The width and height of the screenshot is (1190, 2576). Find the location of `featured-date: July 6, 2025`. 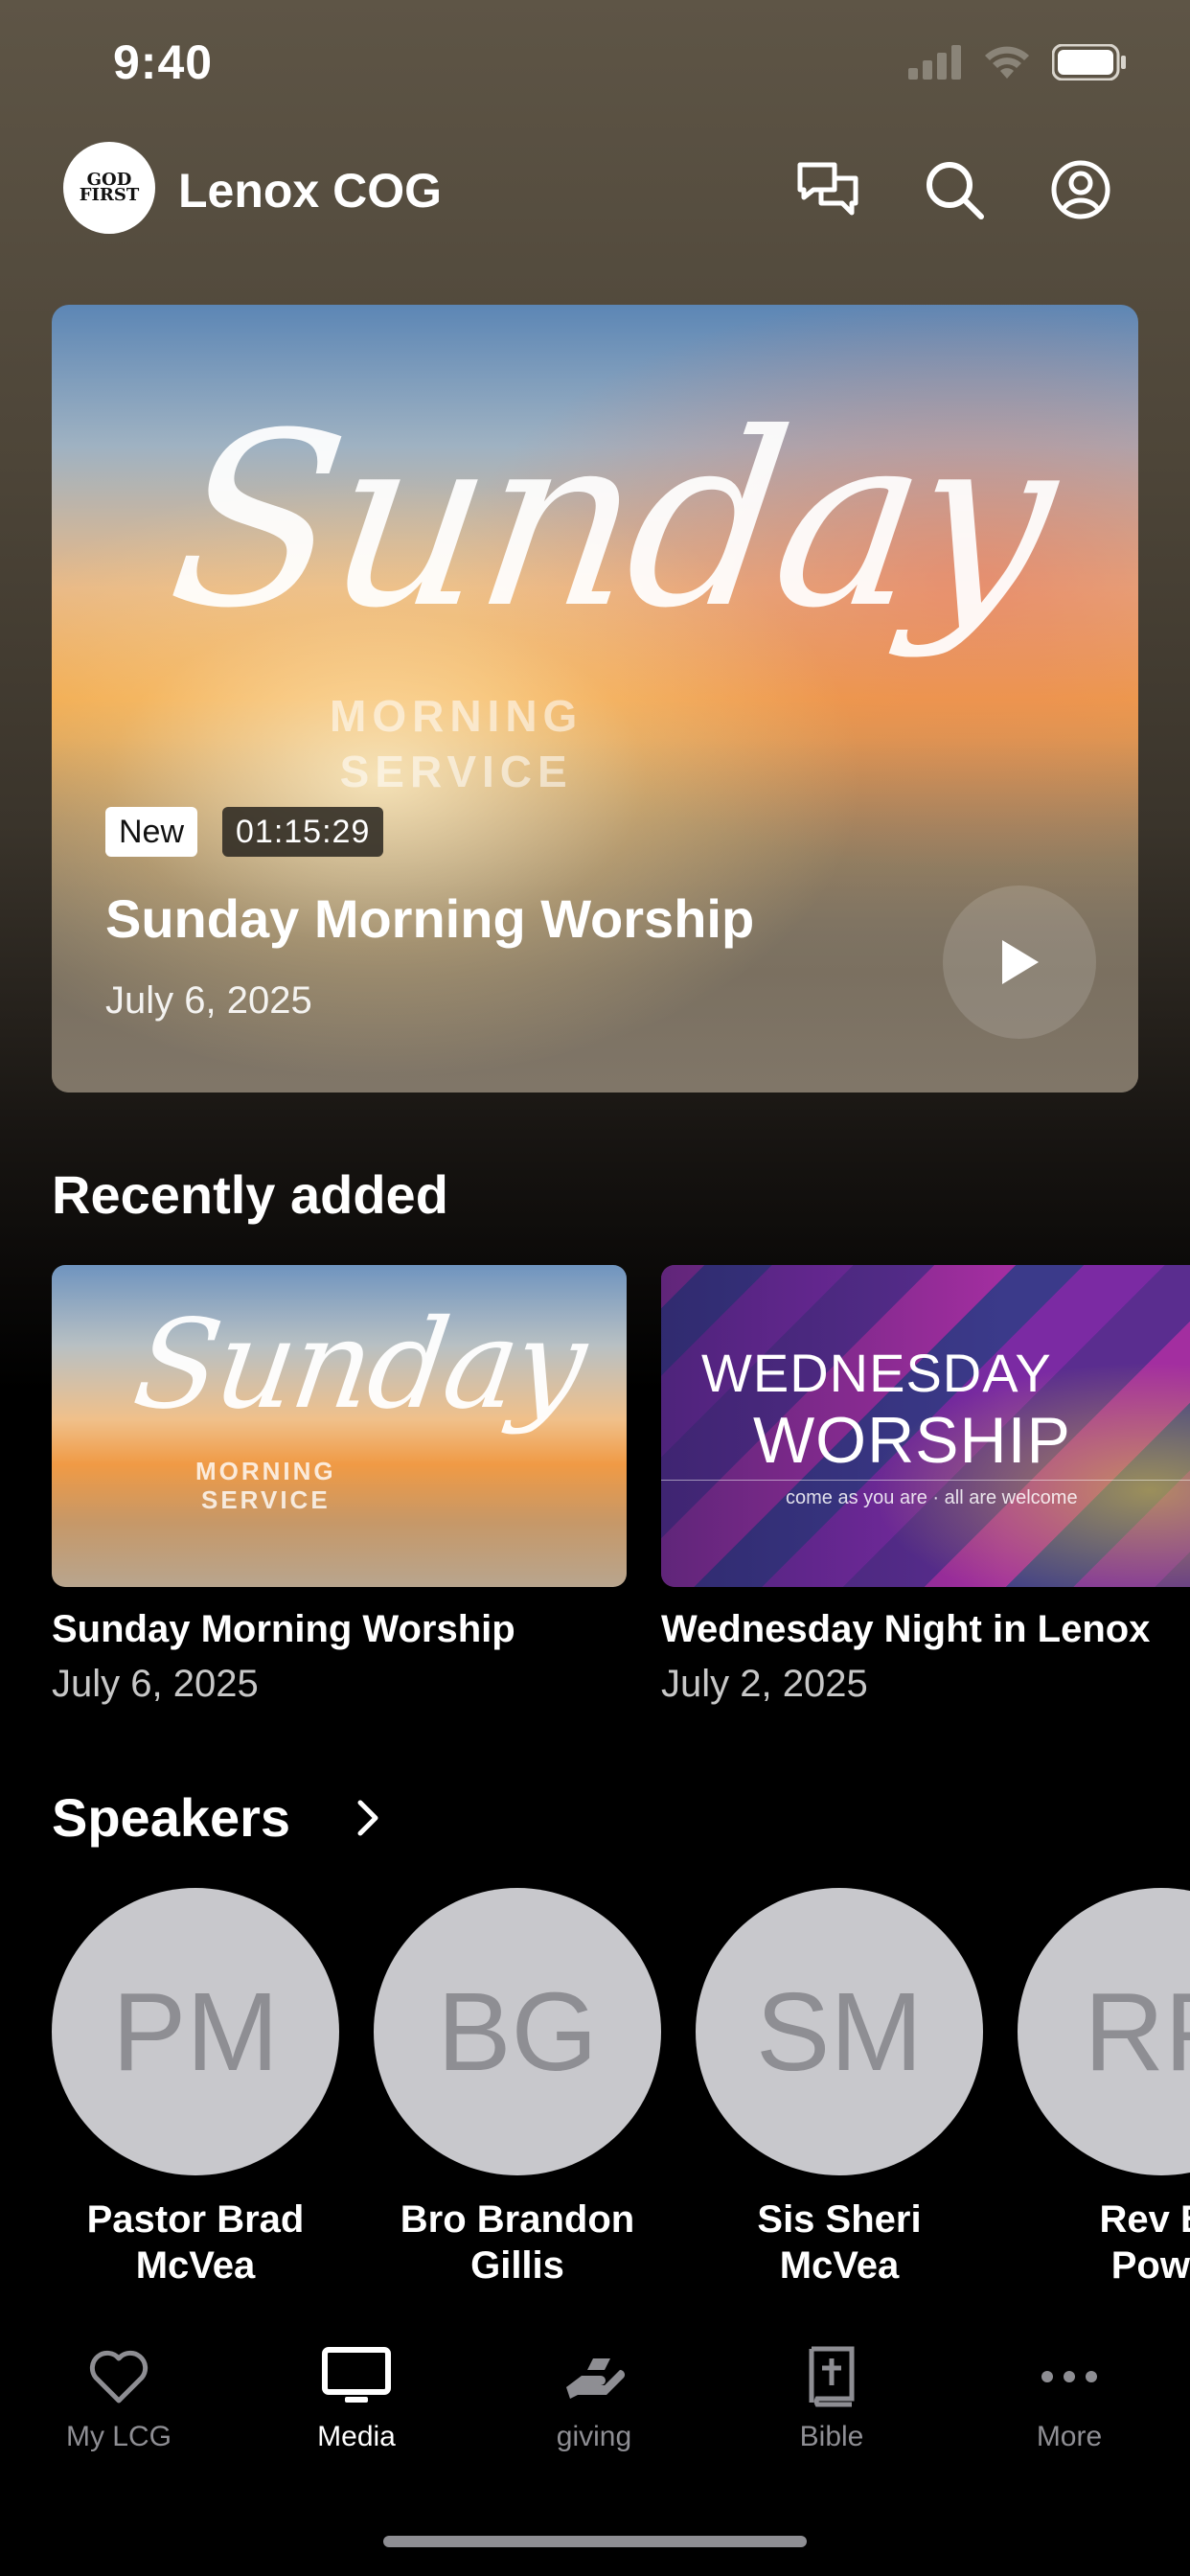

featured-date: July 6, 2025 is located at coordinates (209, 1000).